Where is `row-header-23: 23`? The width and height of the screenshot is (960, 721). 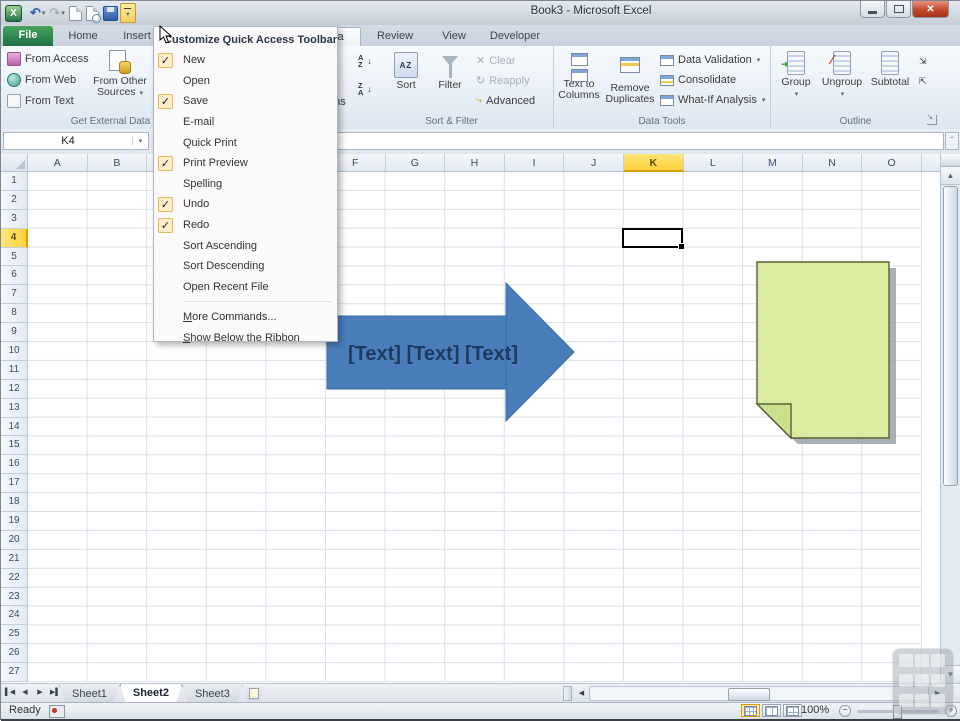 row-header-23: 23 is located at coordinates (14, 597).